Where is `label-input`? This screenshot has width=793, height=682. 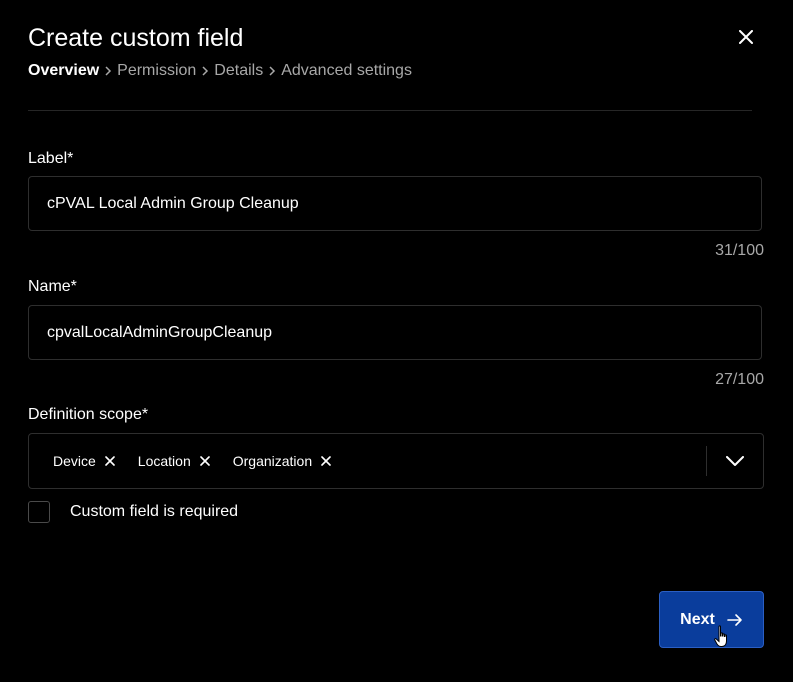
label-input is located at coordinates (395, 203).